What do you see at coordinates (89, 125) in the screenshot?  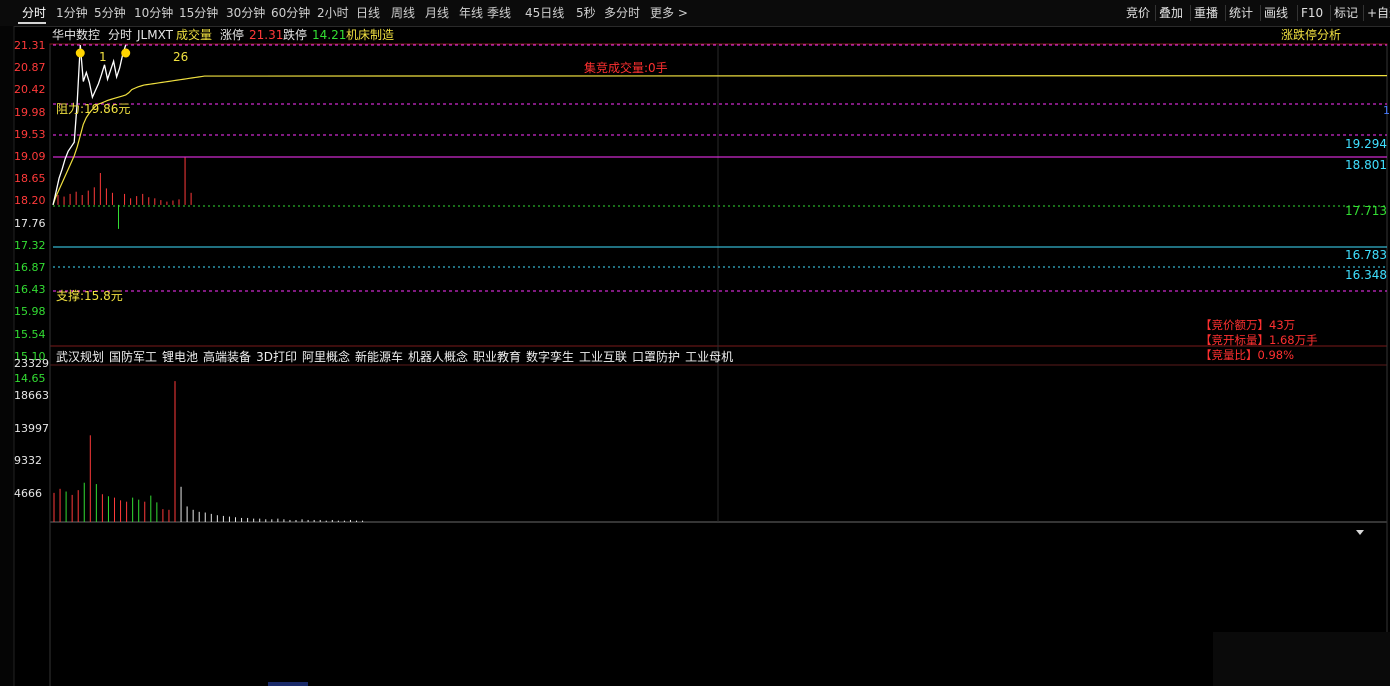 I see `price-line` at bounding box center [89, 125].